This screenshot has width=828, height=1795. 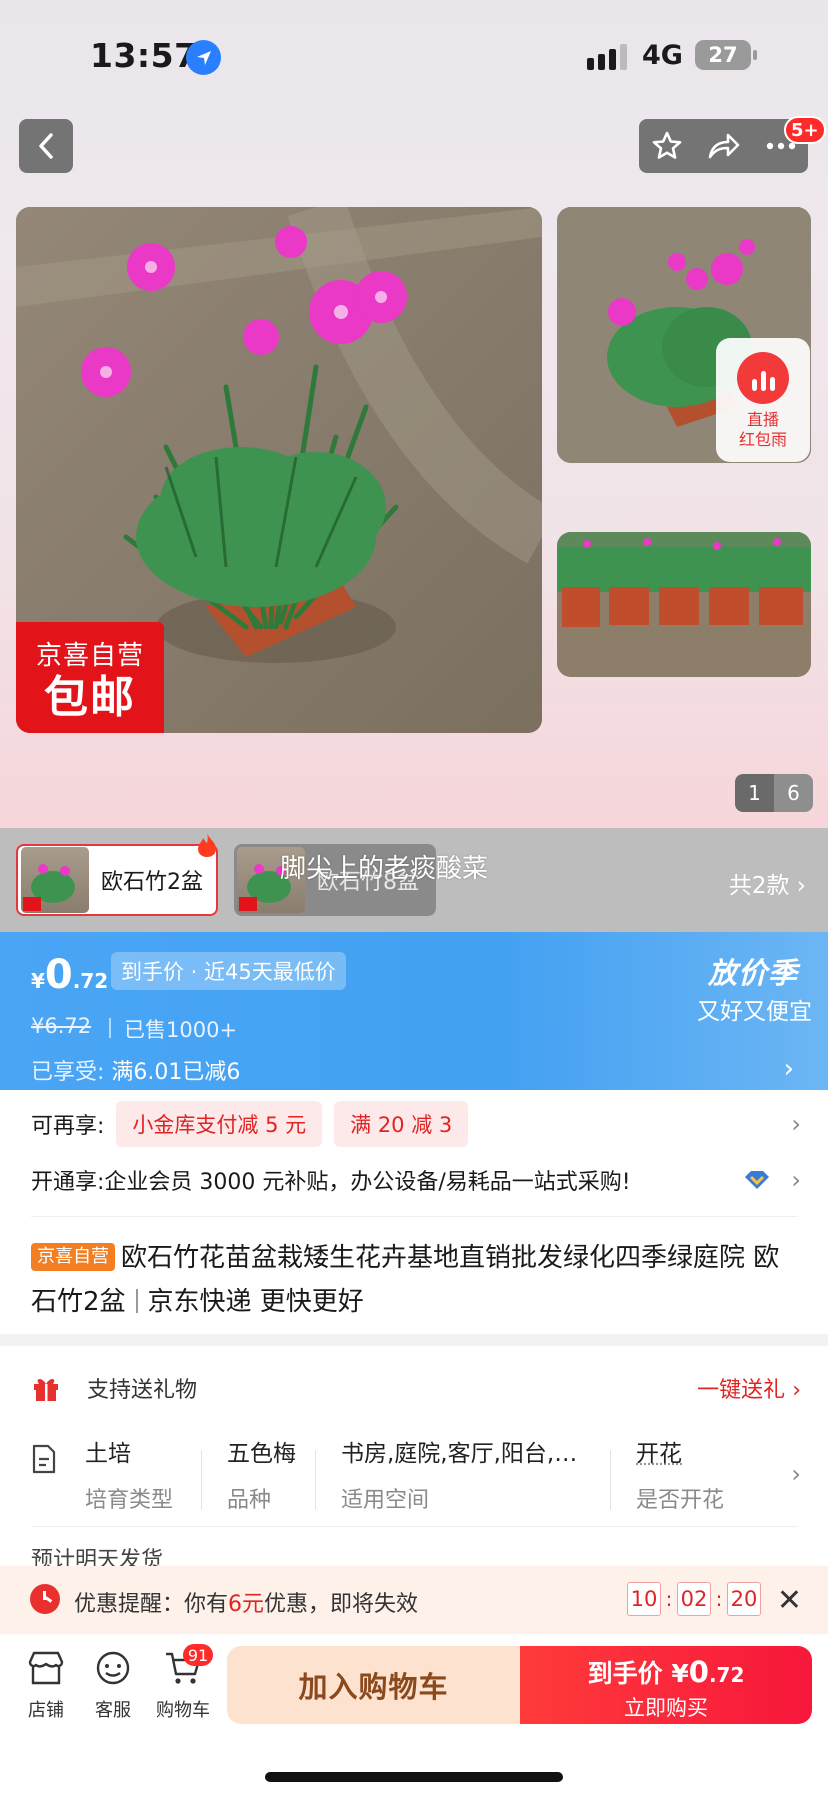 What do you see at coordinates (726, 55) in the screenshot?
I see `battery-icon: 27` at bounding box center [726, 55].